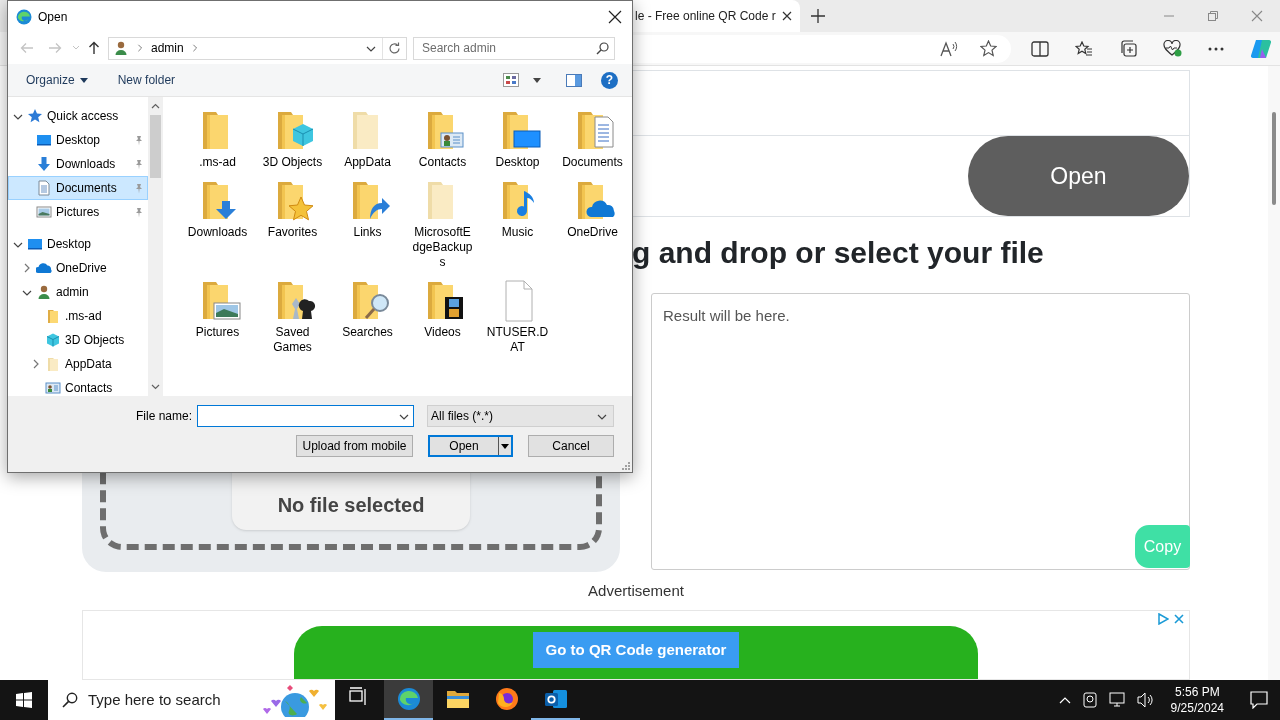 The image size is (1280, 720). I want to click on file-item: .ms-ad, so click(217, 138).